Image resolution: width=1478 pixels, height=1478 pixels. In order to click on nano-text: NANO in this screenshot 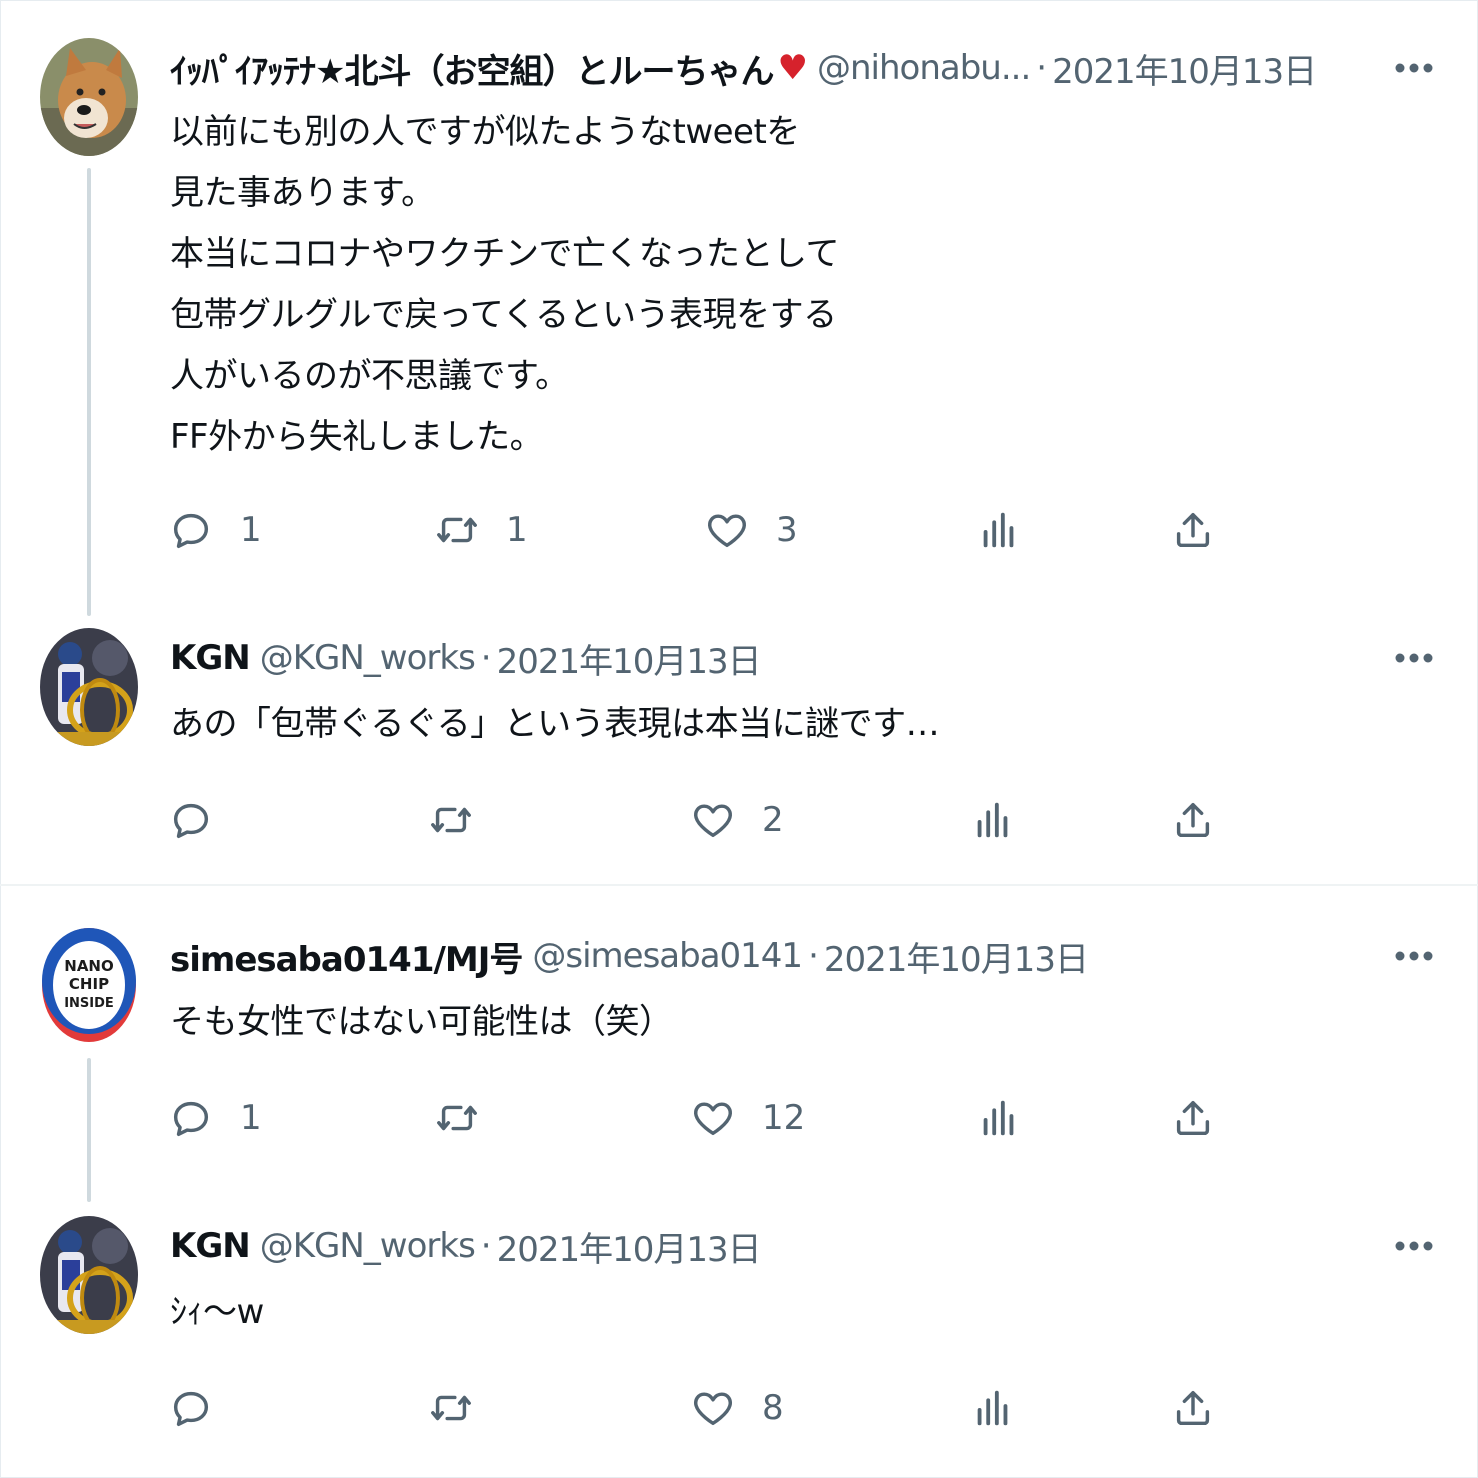, I will do `click(88, 966)`.